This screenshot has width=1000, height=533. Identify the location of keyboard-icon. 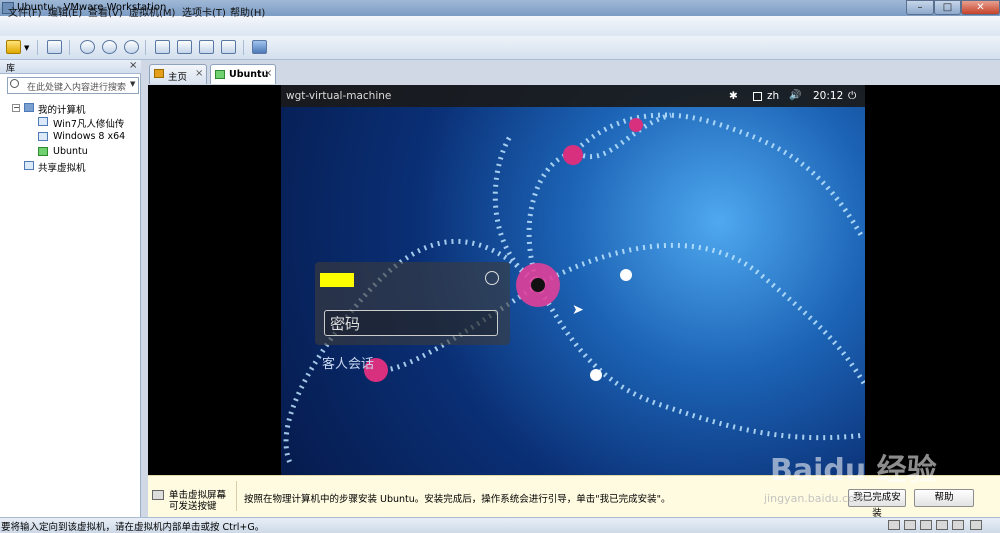
(757, 96).